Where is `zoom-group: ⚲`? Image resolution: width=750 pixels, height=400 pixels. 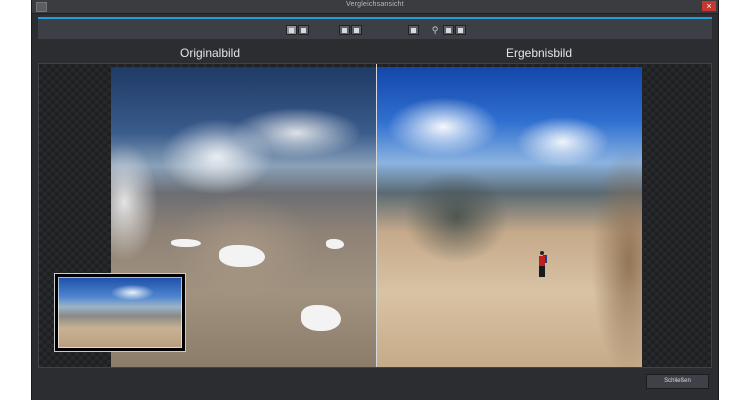 zoom-group: ⚲ is located at coordinates (448, 30).